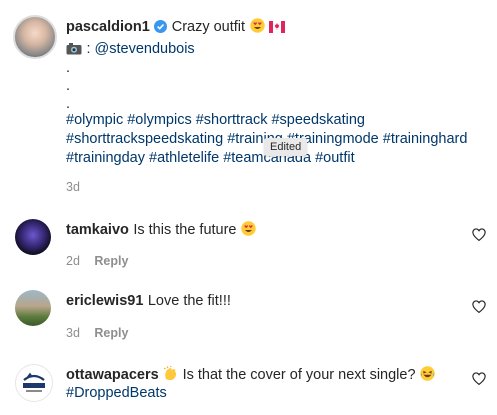  Describe the element at coordinates (73, 333) in the screenshot. I see `comment-timestamp: 3d` at that location.